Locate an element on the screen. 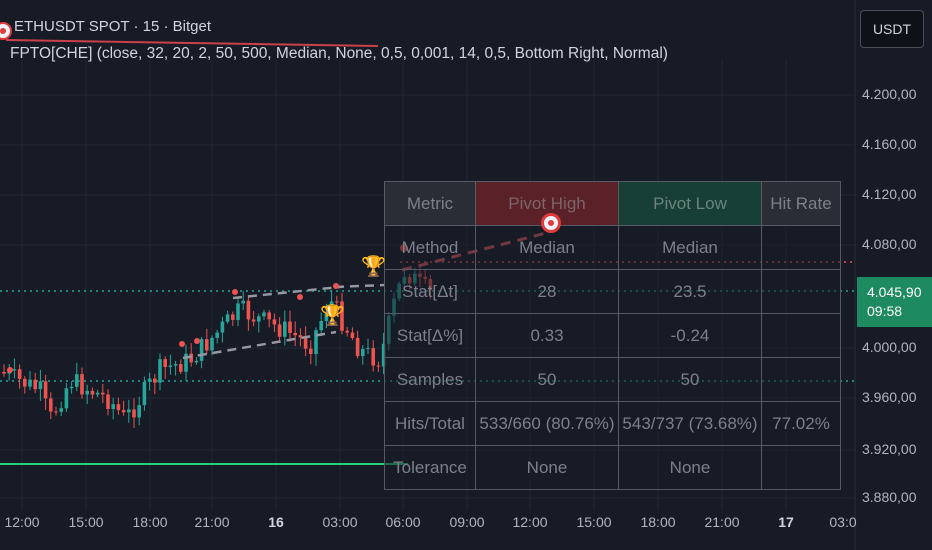 Image resolution: width=932 pixels, height=550 pixels. table-row: Method Median Median is located at coordinates (612, 247).